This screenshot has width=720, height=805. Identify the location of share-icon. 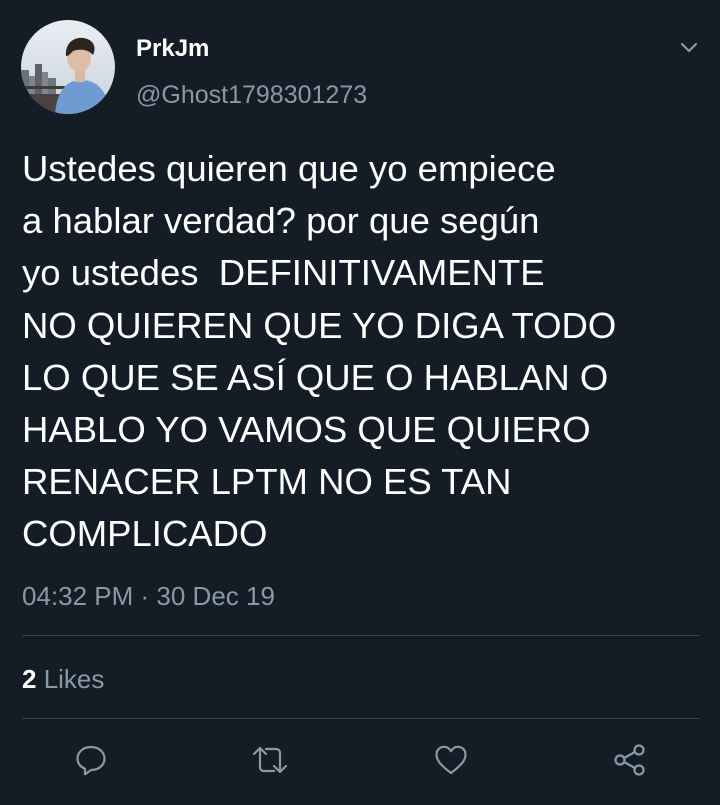
(630, 760).